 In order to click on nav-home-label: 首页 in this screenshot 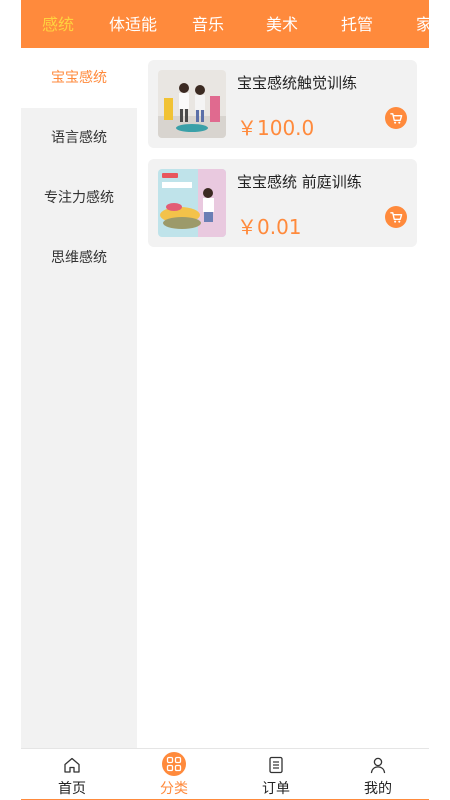, I will do `click(72, 789)`.